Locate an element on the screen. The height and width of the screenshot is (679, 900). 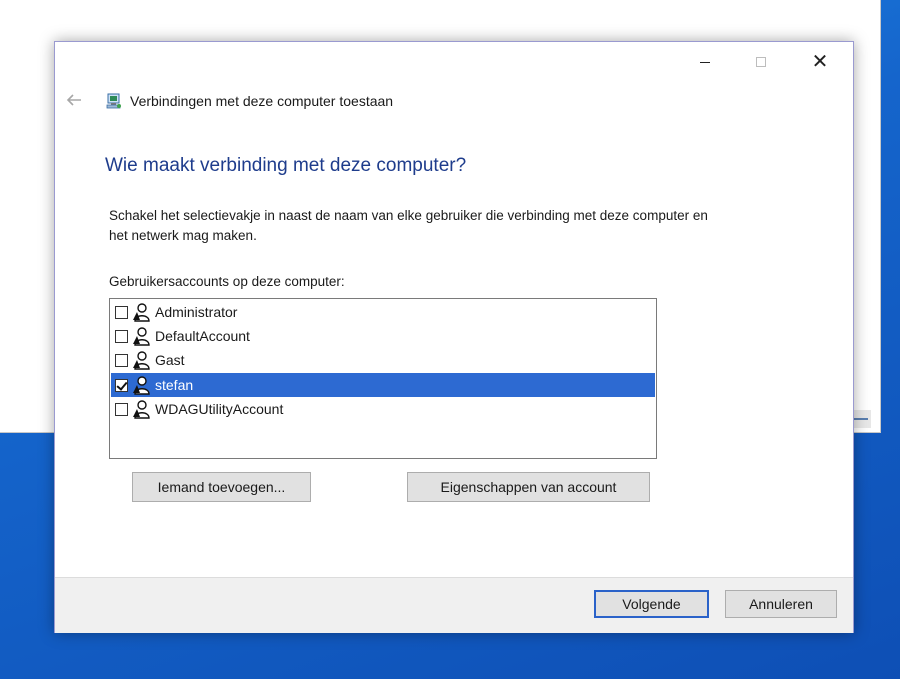
accounts-list-label: Gebruikersaccounts op deze computer: is located at coordinates (227, 281).